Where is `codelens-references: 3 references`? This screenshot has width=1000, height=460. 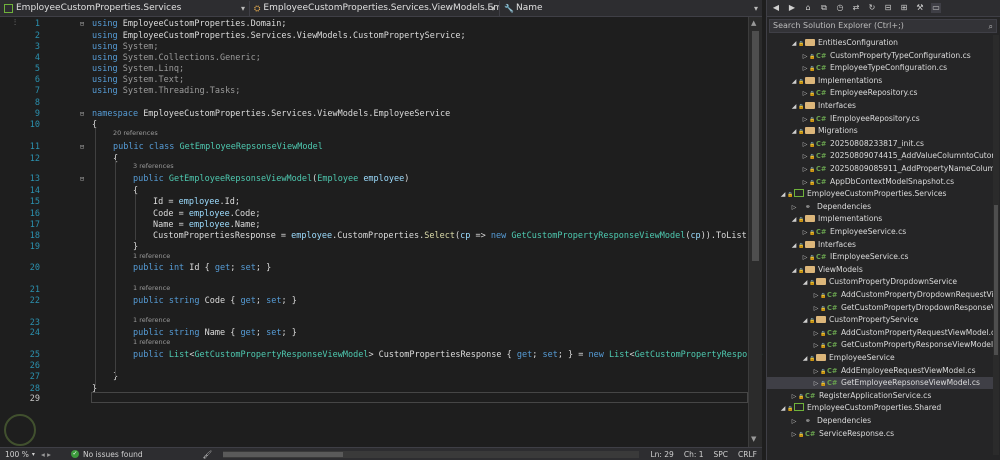
codelens-references: 3 references is located at coordinates (153, 166).